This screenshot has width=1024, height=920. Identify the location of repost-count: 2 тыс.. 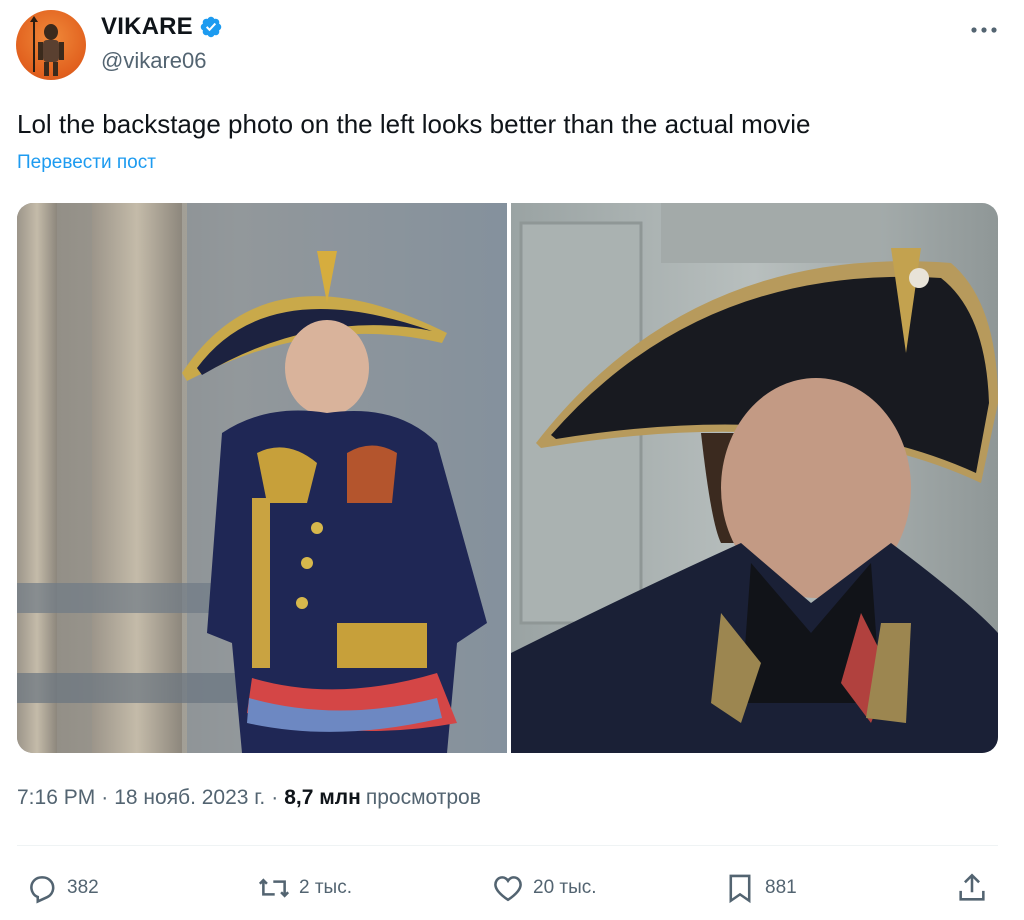
(325, 887).